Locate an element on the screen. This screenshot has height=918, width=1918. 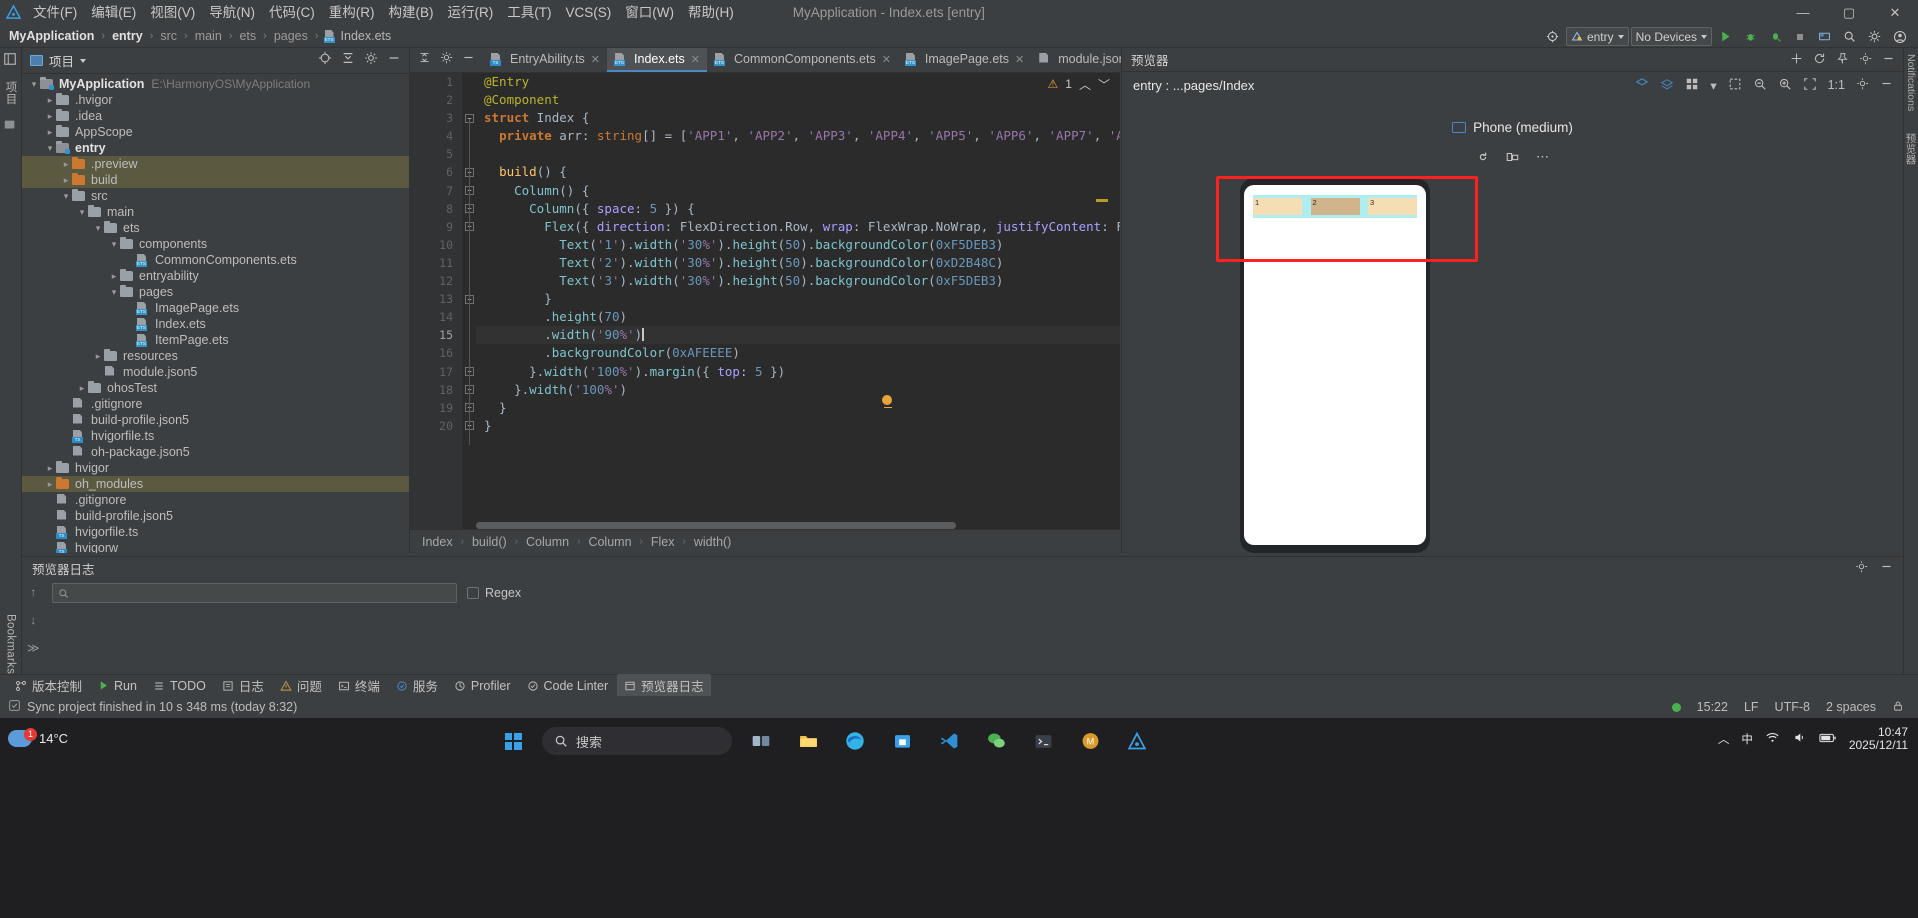
search-icon is located at coordinates (1849, 36).